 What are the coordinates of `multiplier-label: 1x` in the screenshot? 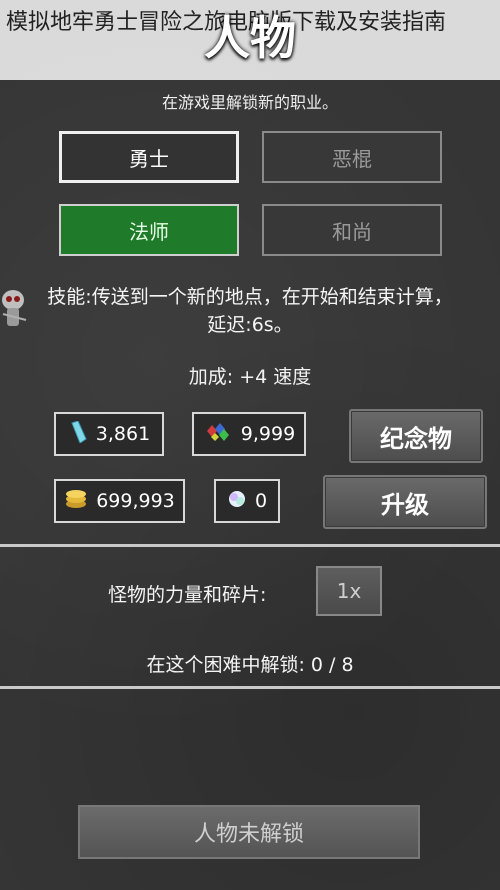 It's located at (349, 591).